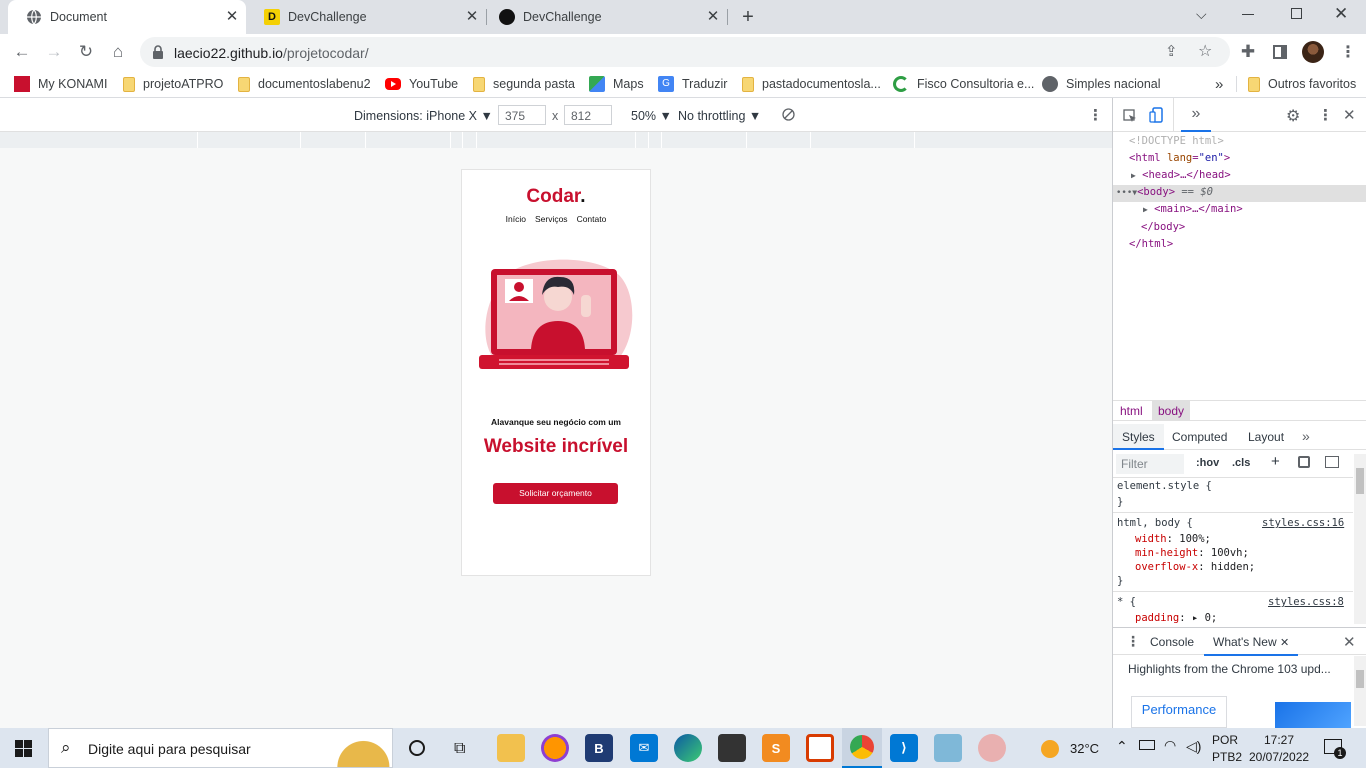 The height and width of the screenshot is (768, 1366). What do you see at coordinates (1151, 244) in the screenshot?
I see `dom-html-close: </html>` at bounding box center [1151, 244].